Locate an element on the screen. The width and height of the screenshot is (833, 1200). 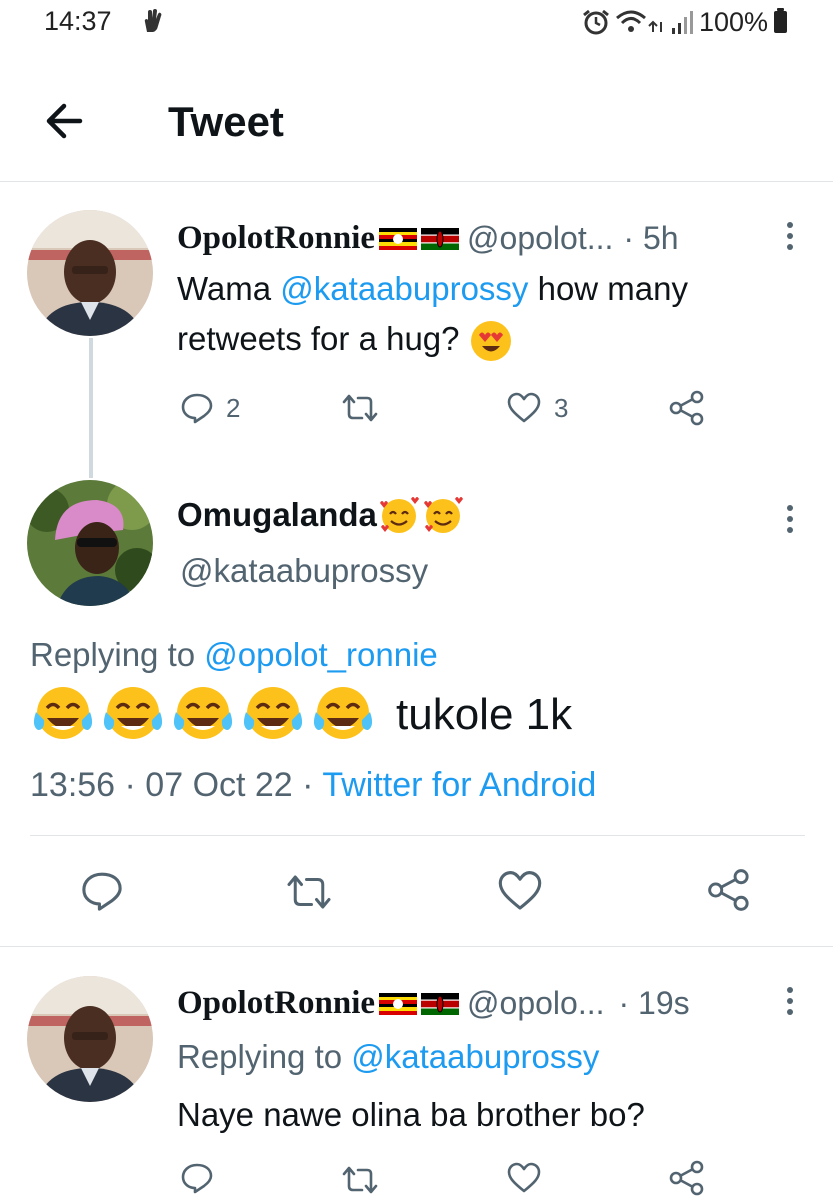
replying-to: Replying to @kataabuprossy is located at coordinates (388, 1057).